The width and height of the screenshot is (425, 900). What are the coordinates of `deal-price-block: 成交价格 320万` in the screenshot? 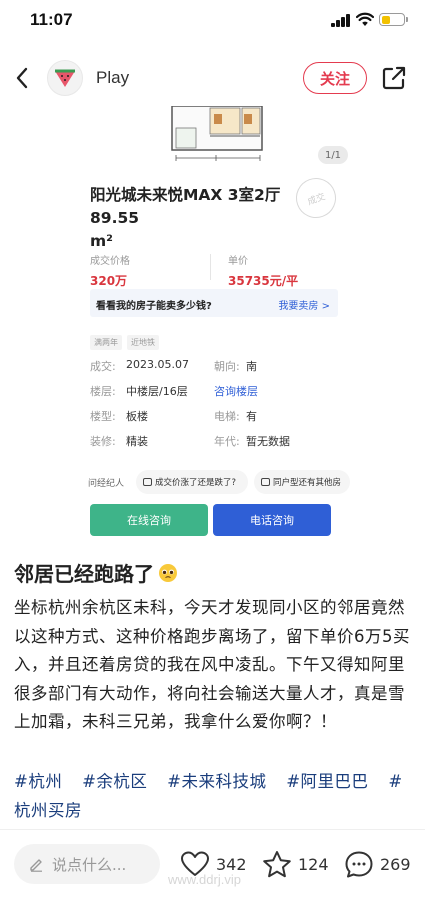 It's located at (110, 270).